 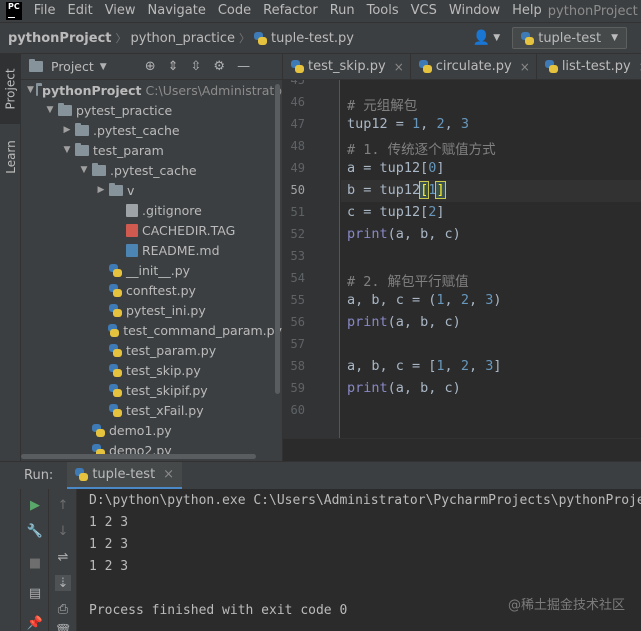 I want to click on project-panel-title: Project, so click(x=72, y=66).